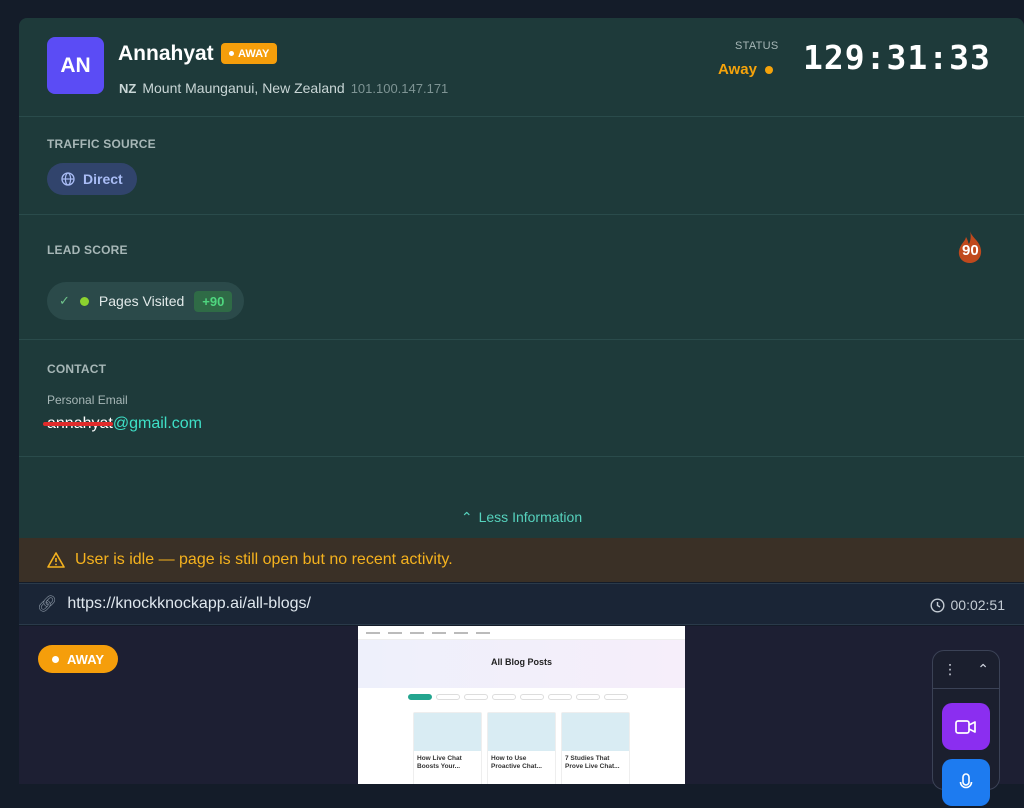 The width and height of the screenshot is (1024, 808). What do you see at coordinates (166, 53) in the screenshot?
I see `visitor-name: Annahyat` at bounding box center [166, 53].